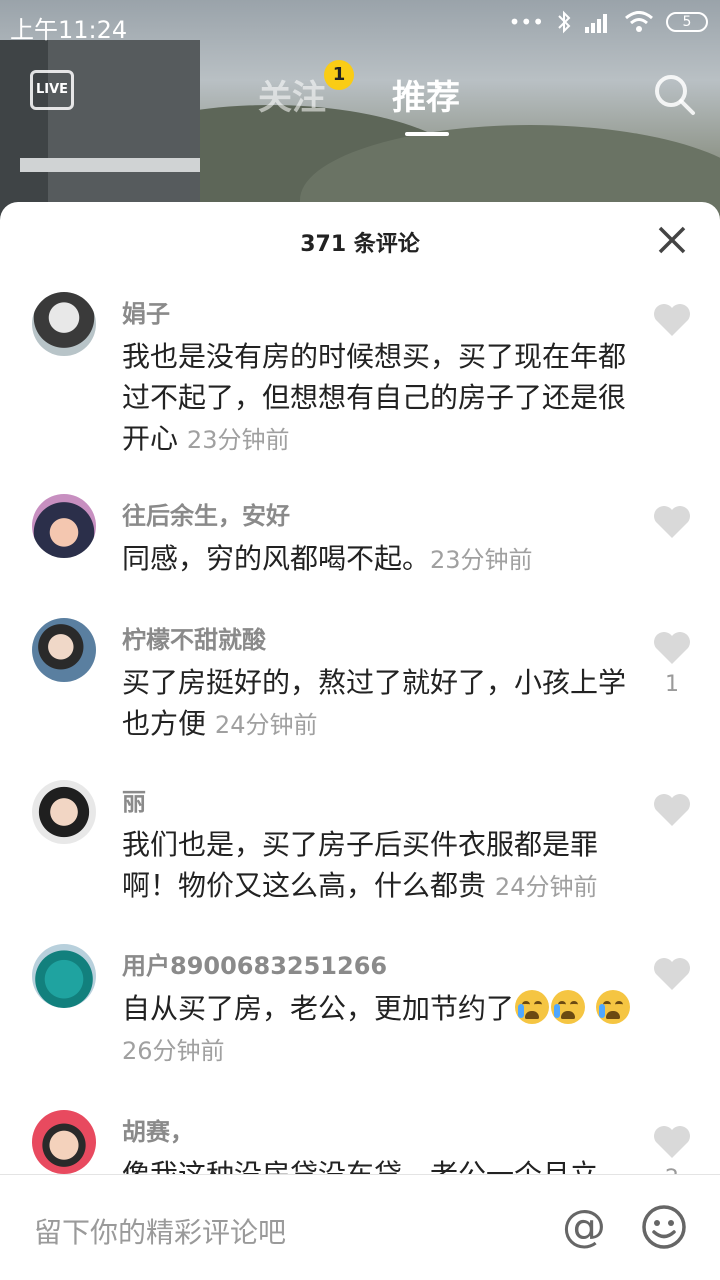 The height and width of the screenshot is (1280, 720). What do you see at coordinates (206, 513) in the screenshot?
I see `comment-username: 往后余生，安好` at bounding box center [206, 513].